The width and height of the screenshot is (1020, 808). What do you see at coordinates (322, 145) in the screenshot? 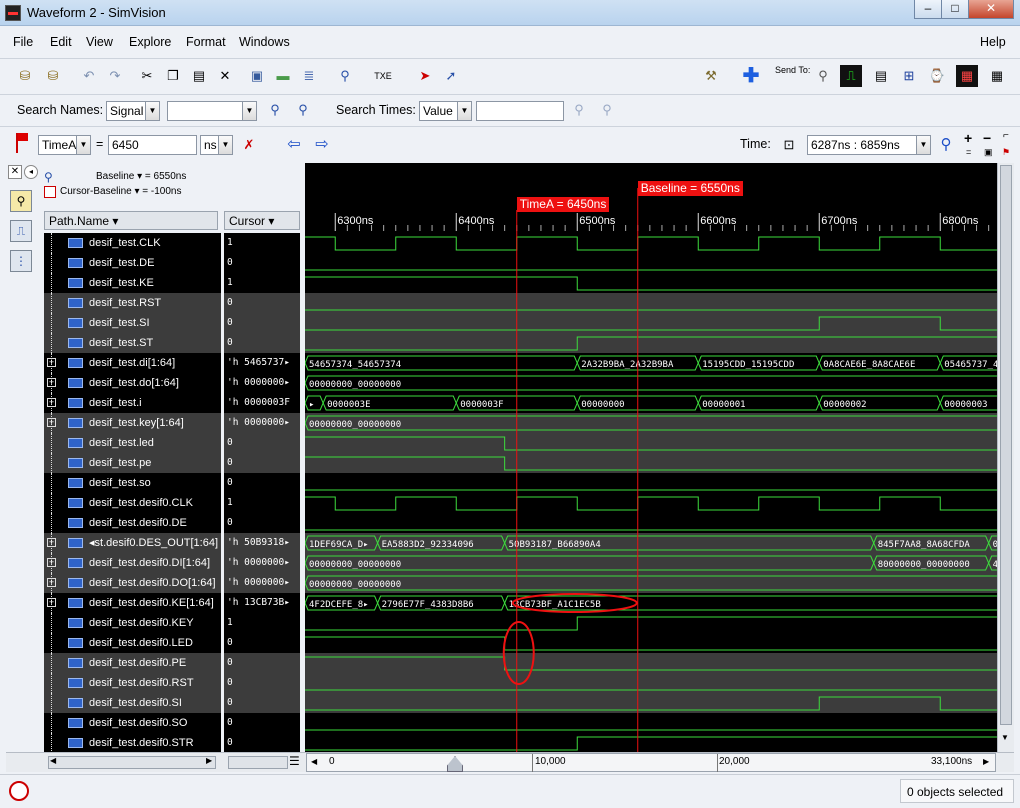
I see `next-edge-icon: ⇨` at bounding box center [322, 145].